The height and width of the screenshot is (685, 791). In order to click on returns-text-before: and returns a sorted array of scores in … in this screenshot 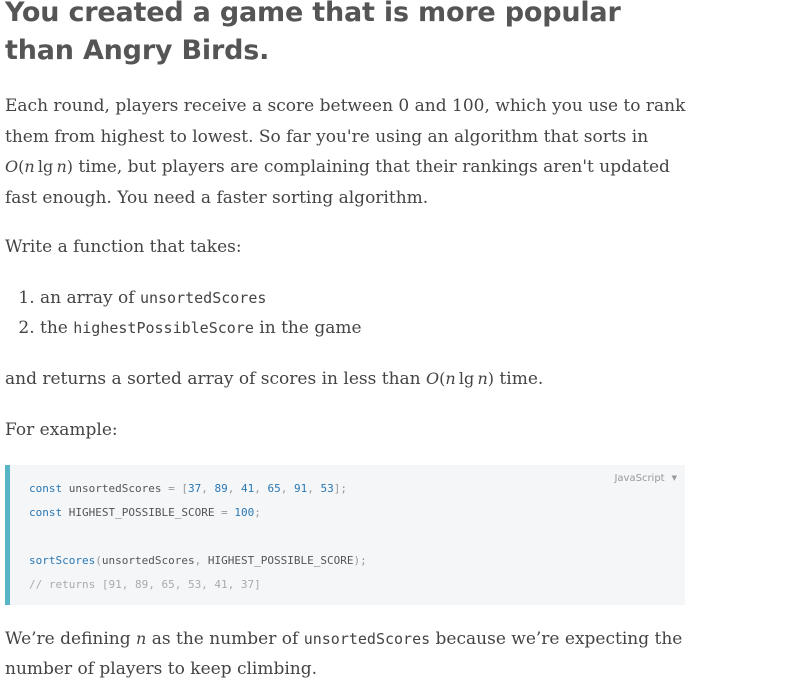, I will do `click(216, 378)`.